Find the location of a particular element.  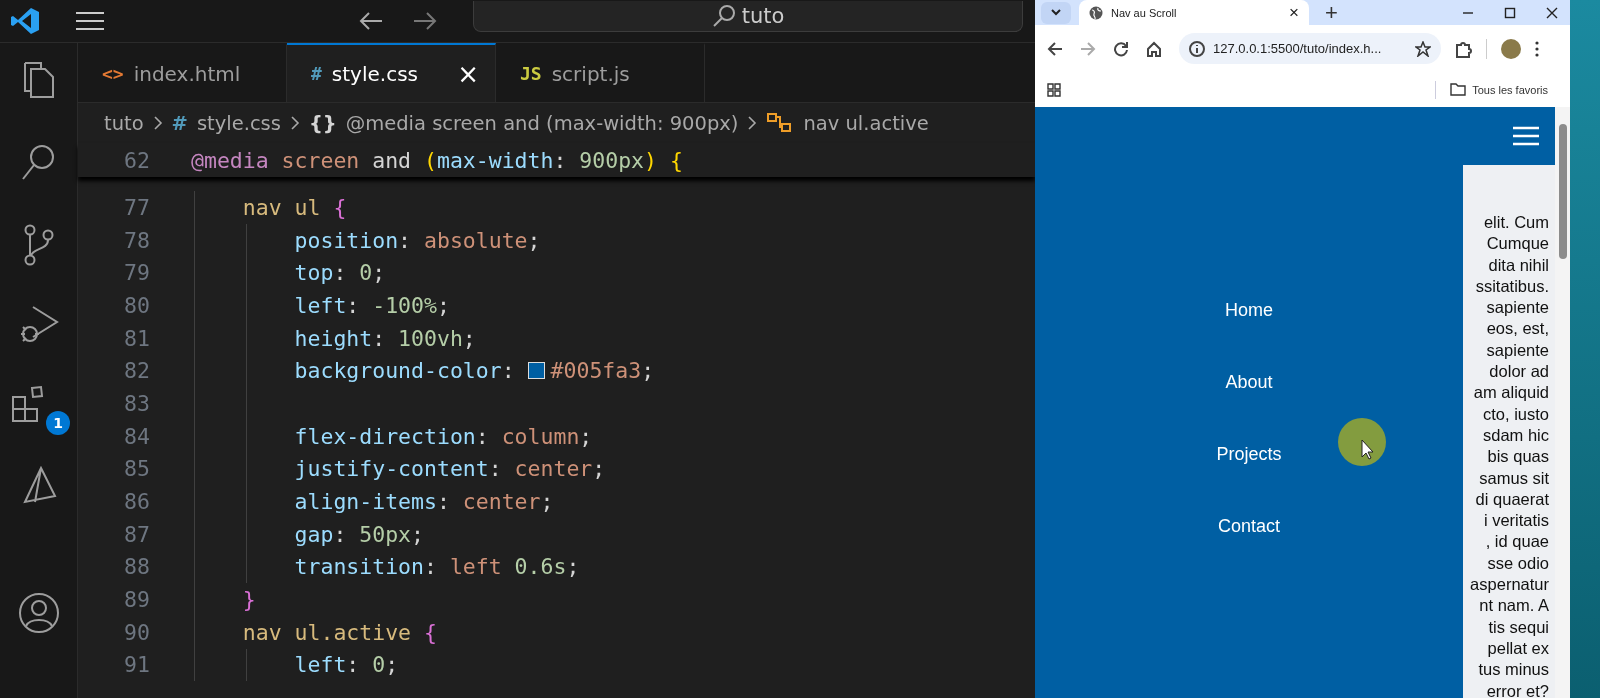

code-line: position: absolute; is located at coordinates (417, 240).